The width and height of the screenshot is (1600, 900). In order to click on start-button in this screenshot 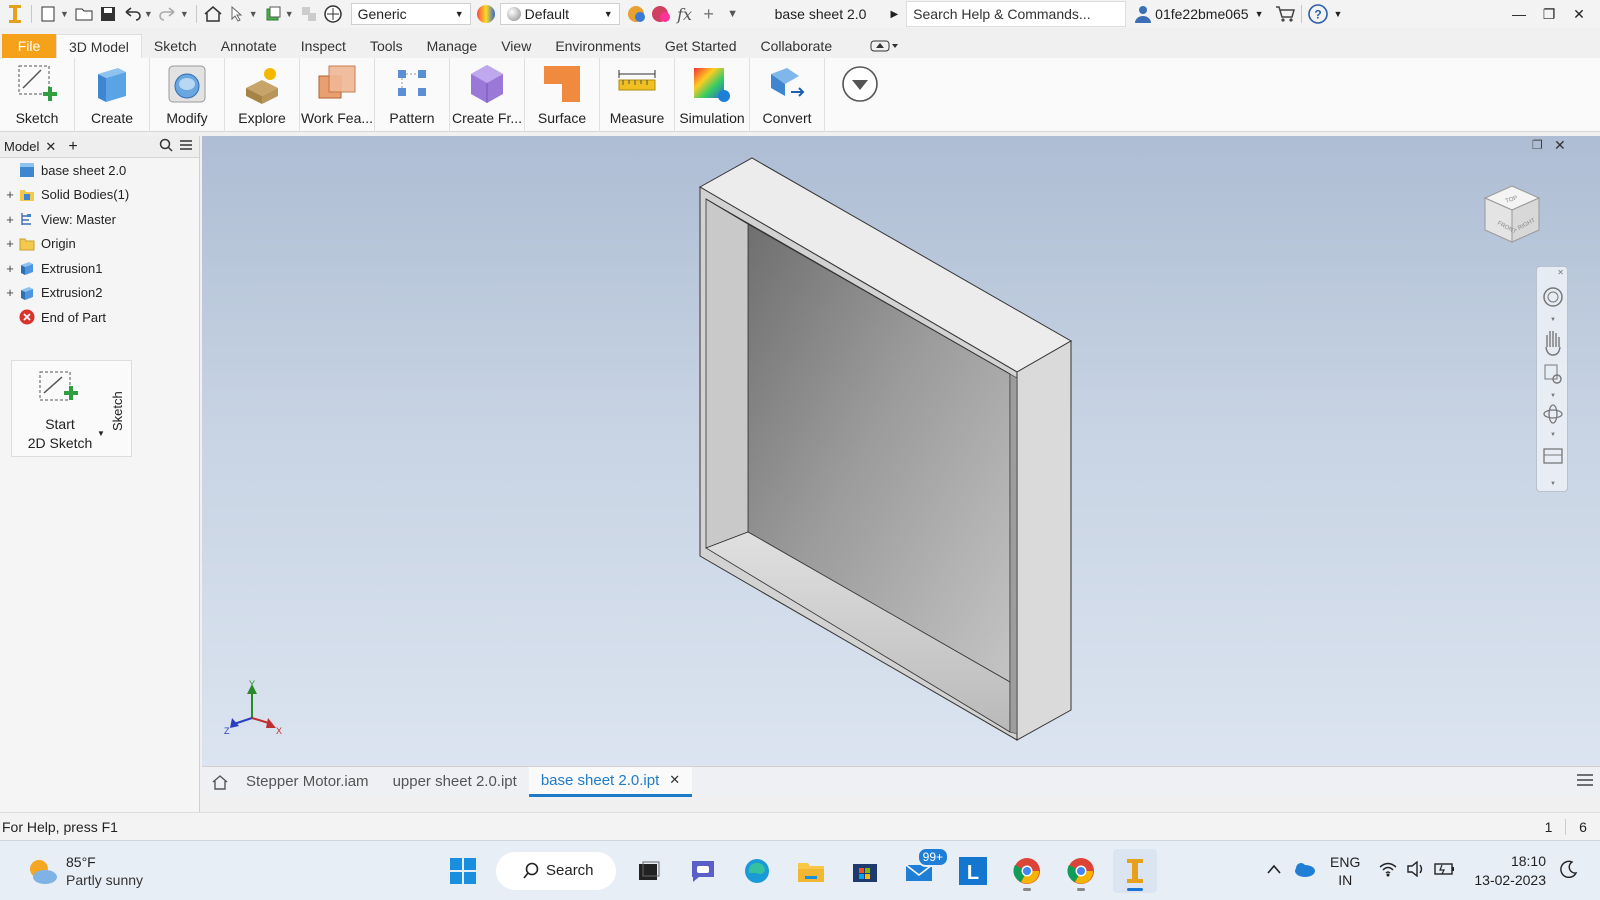, I will do `click(463, 871)`.